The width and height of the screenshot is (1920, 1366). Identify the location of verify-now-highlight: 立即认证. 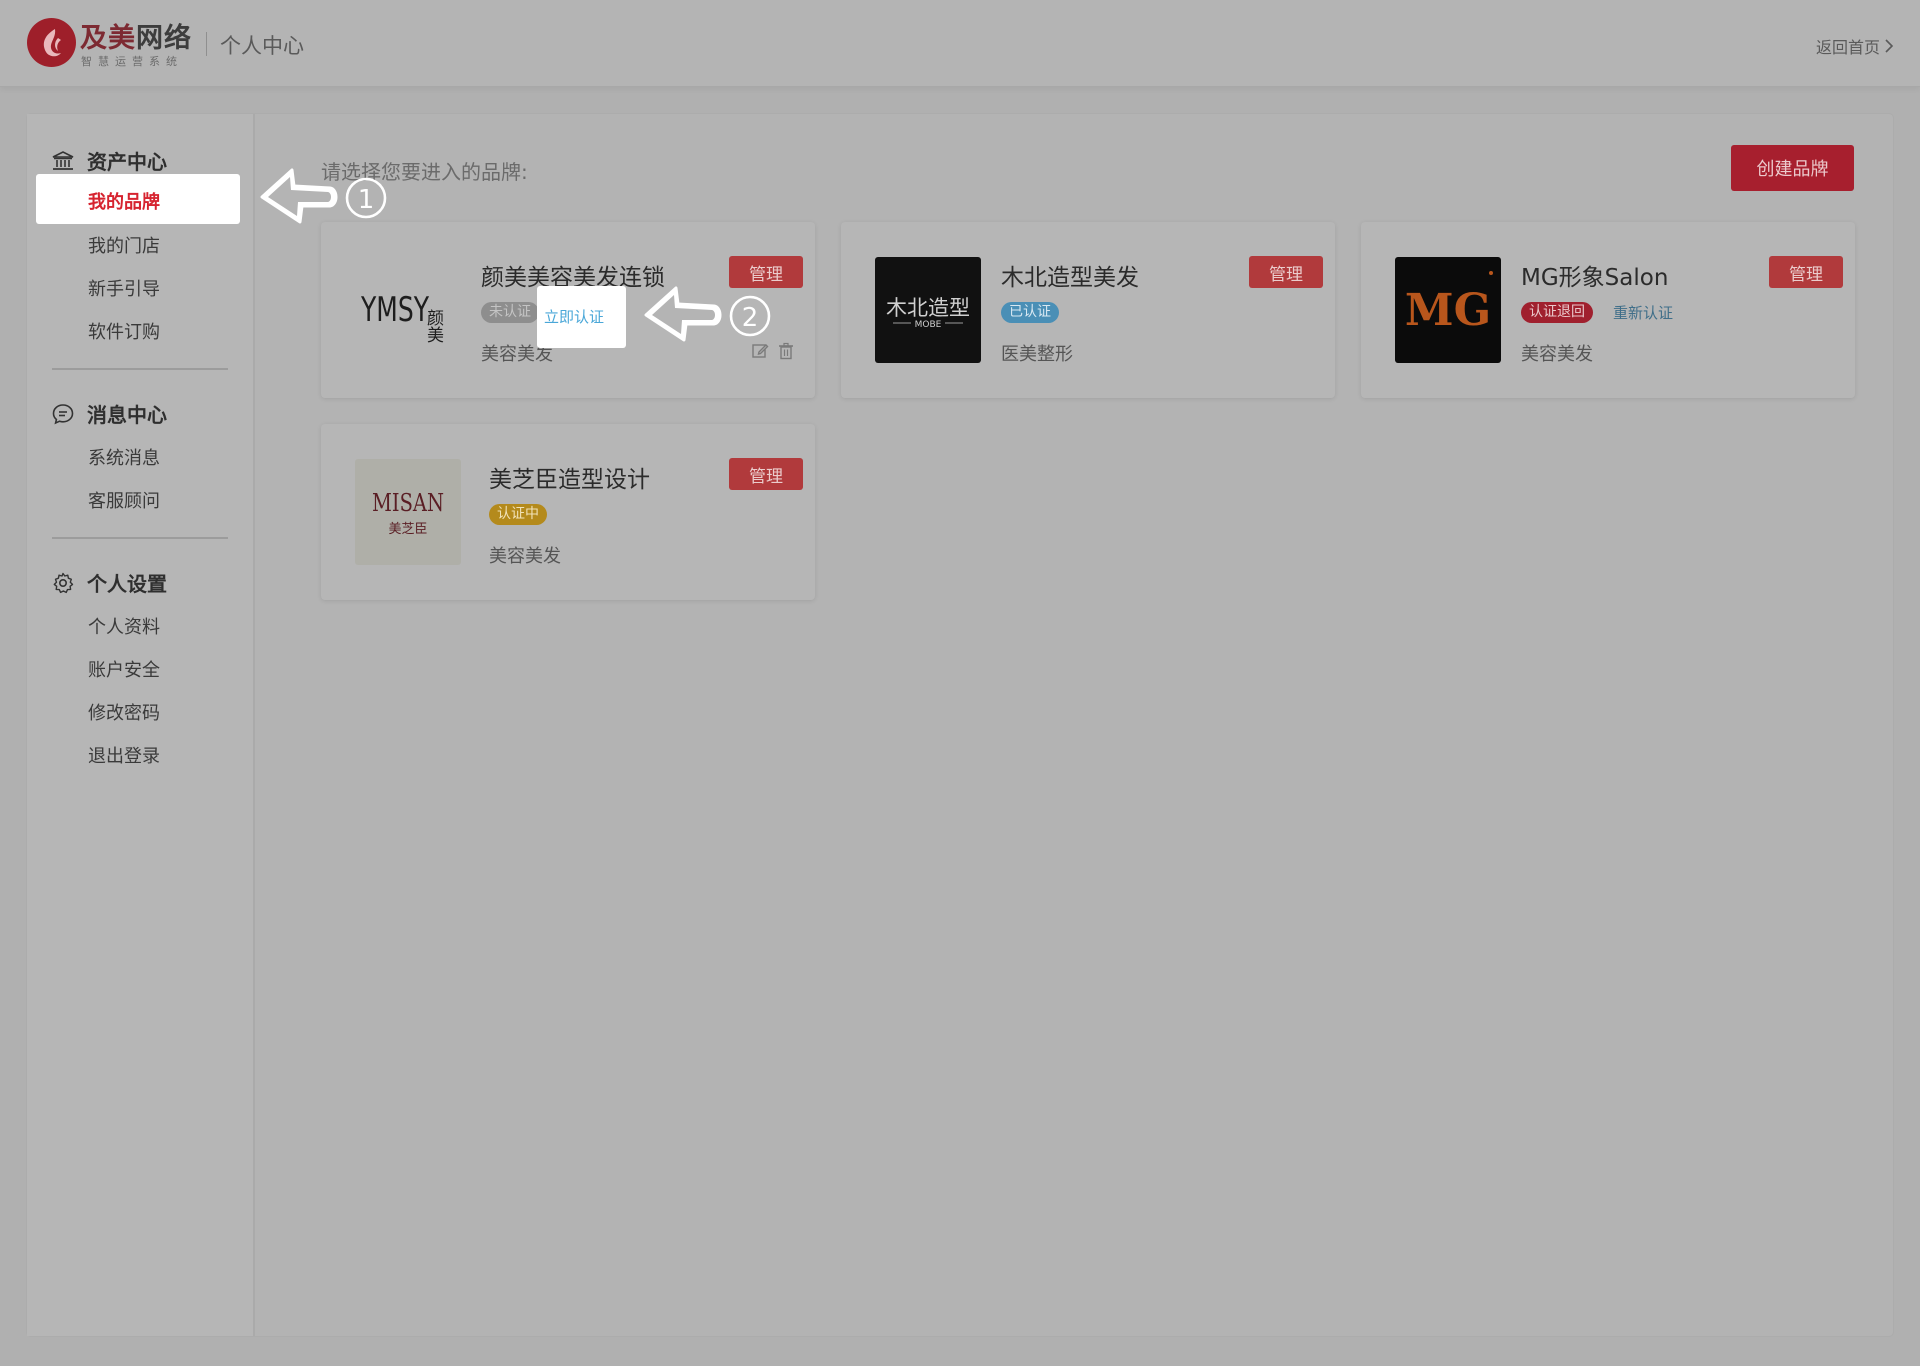
(581, 317).